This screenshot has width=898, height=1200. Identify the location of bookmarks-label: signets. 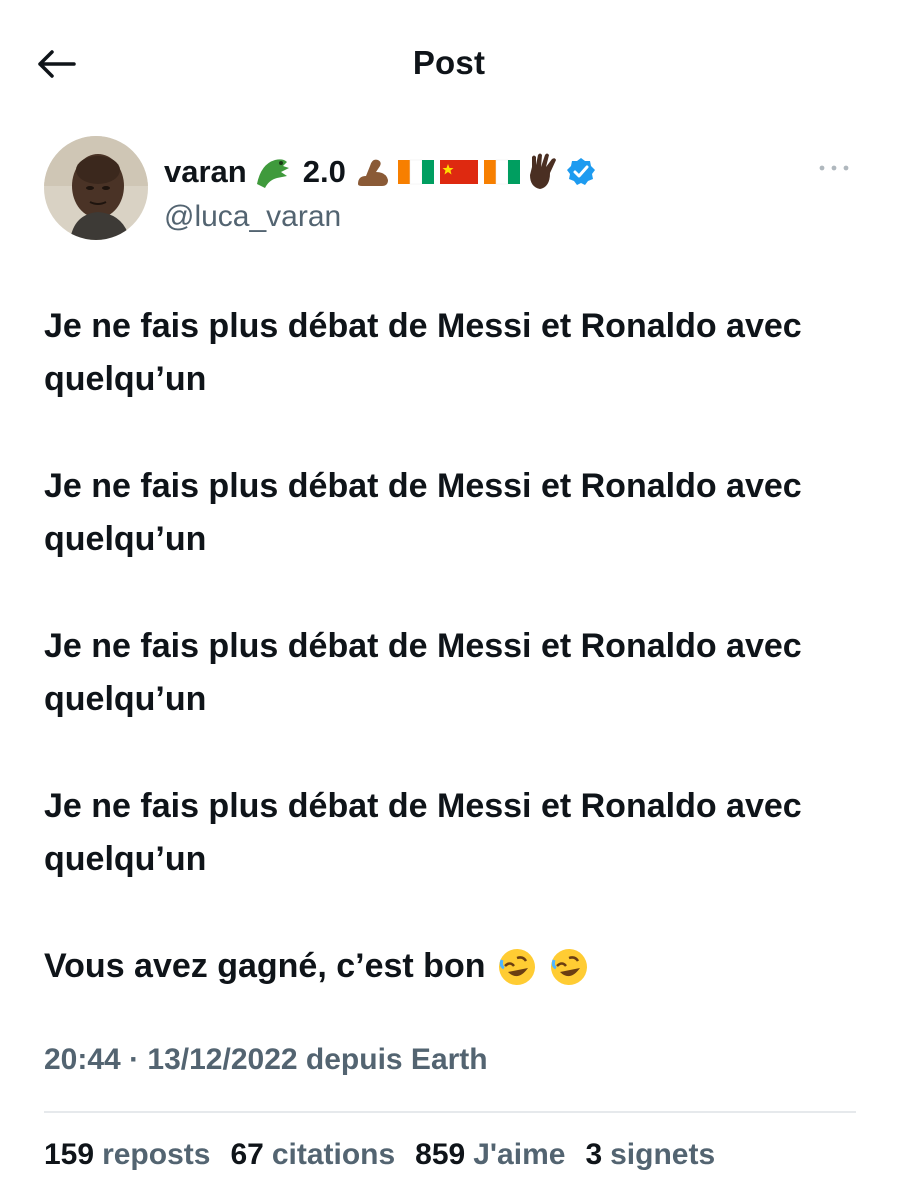
(663, 1154).